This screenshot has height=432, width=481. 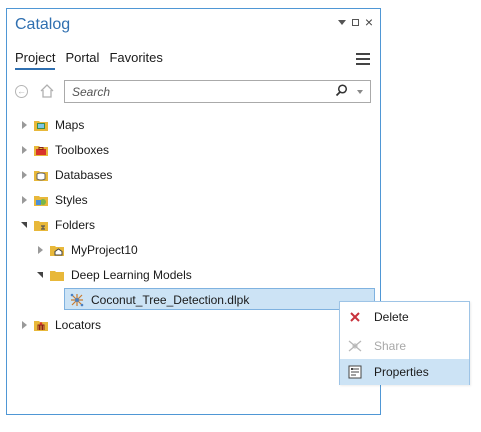 I want to click on pane-title: Catalog, so click(x=43, y=24).